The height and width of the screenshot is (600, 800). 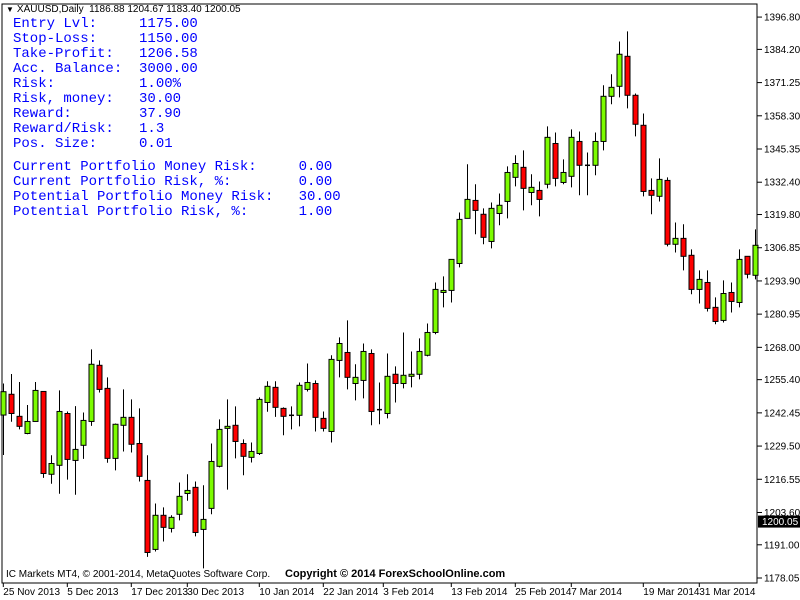 I want to click on y-tick-label: 1242.45, so click(x=782, y=413).